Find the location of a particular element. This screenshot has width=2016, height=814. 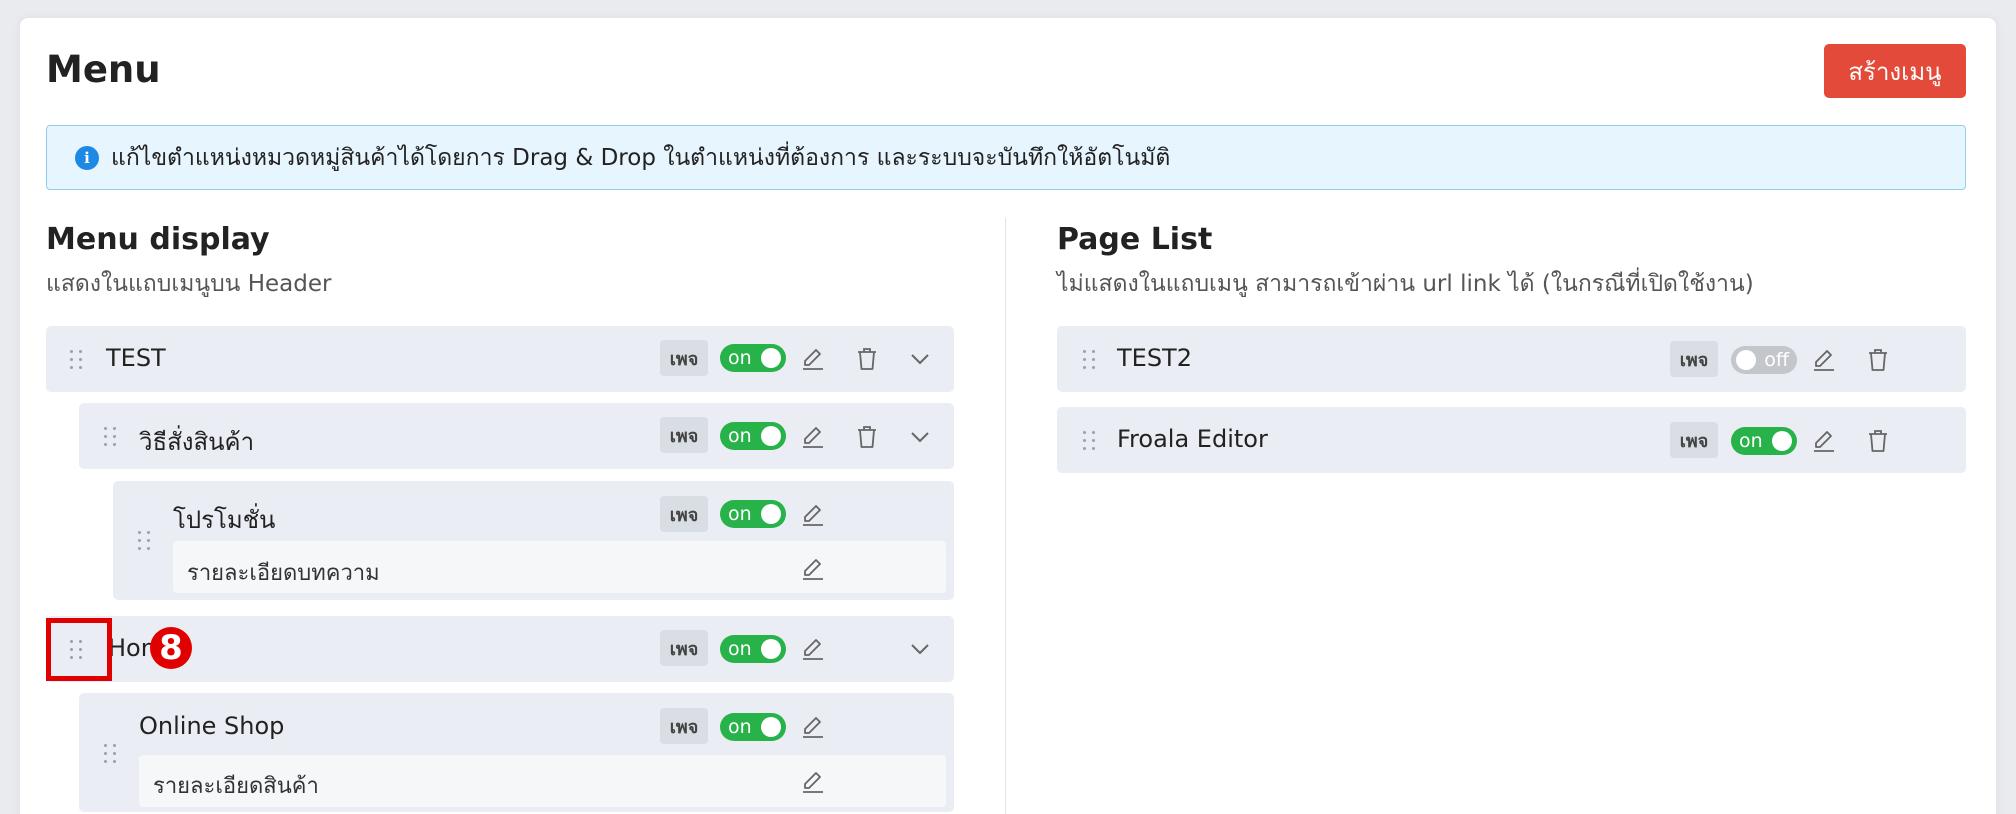

menu-item-label: Hon is located at coordinates (132, 648).